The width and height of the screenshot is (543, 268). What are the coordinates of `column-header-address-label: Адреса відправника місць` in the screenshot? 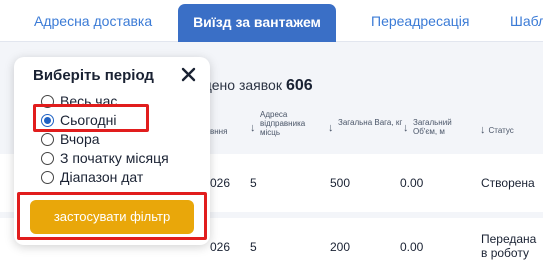 It's located at (283, 123).